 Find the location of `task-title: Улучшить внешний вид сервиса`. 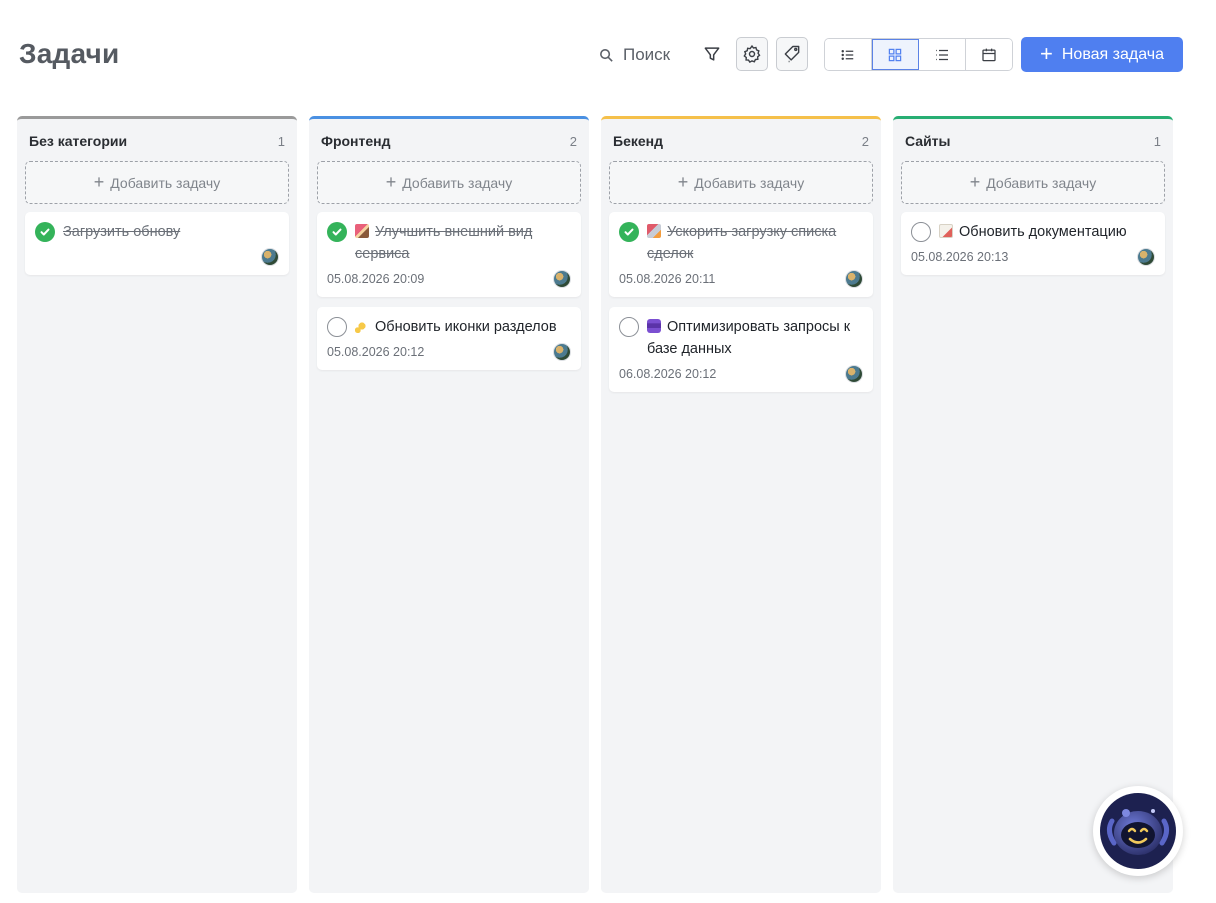

task-title: Улучшить внешний вид сервиса is located at coordinates (463, 243).